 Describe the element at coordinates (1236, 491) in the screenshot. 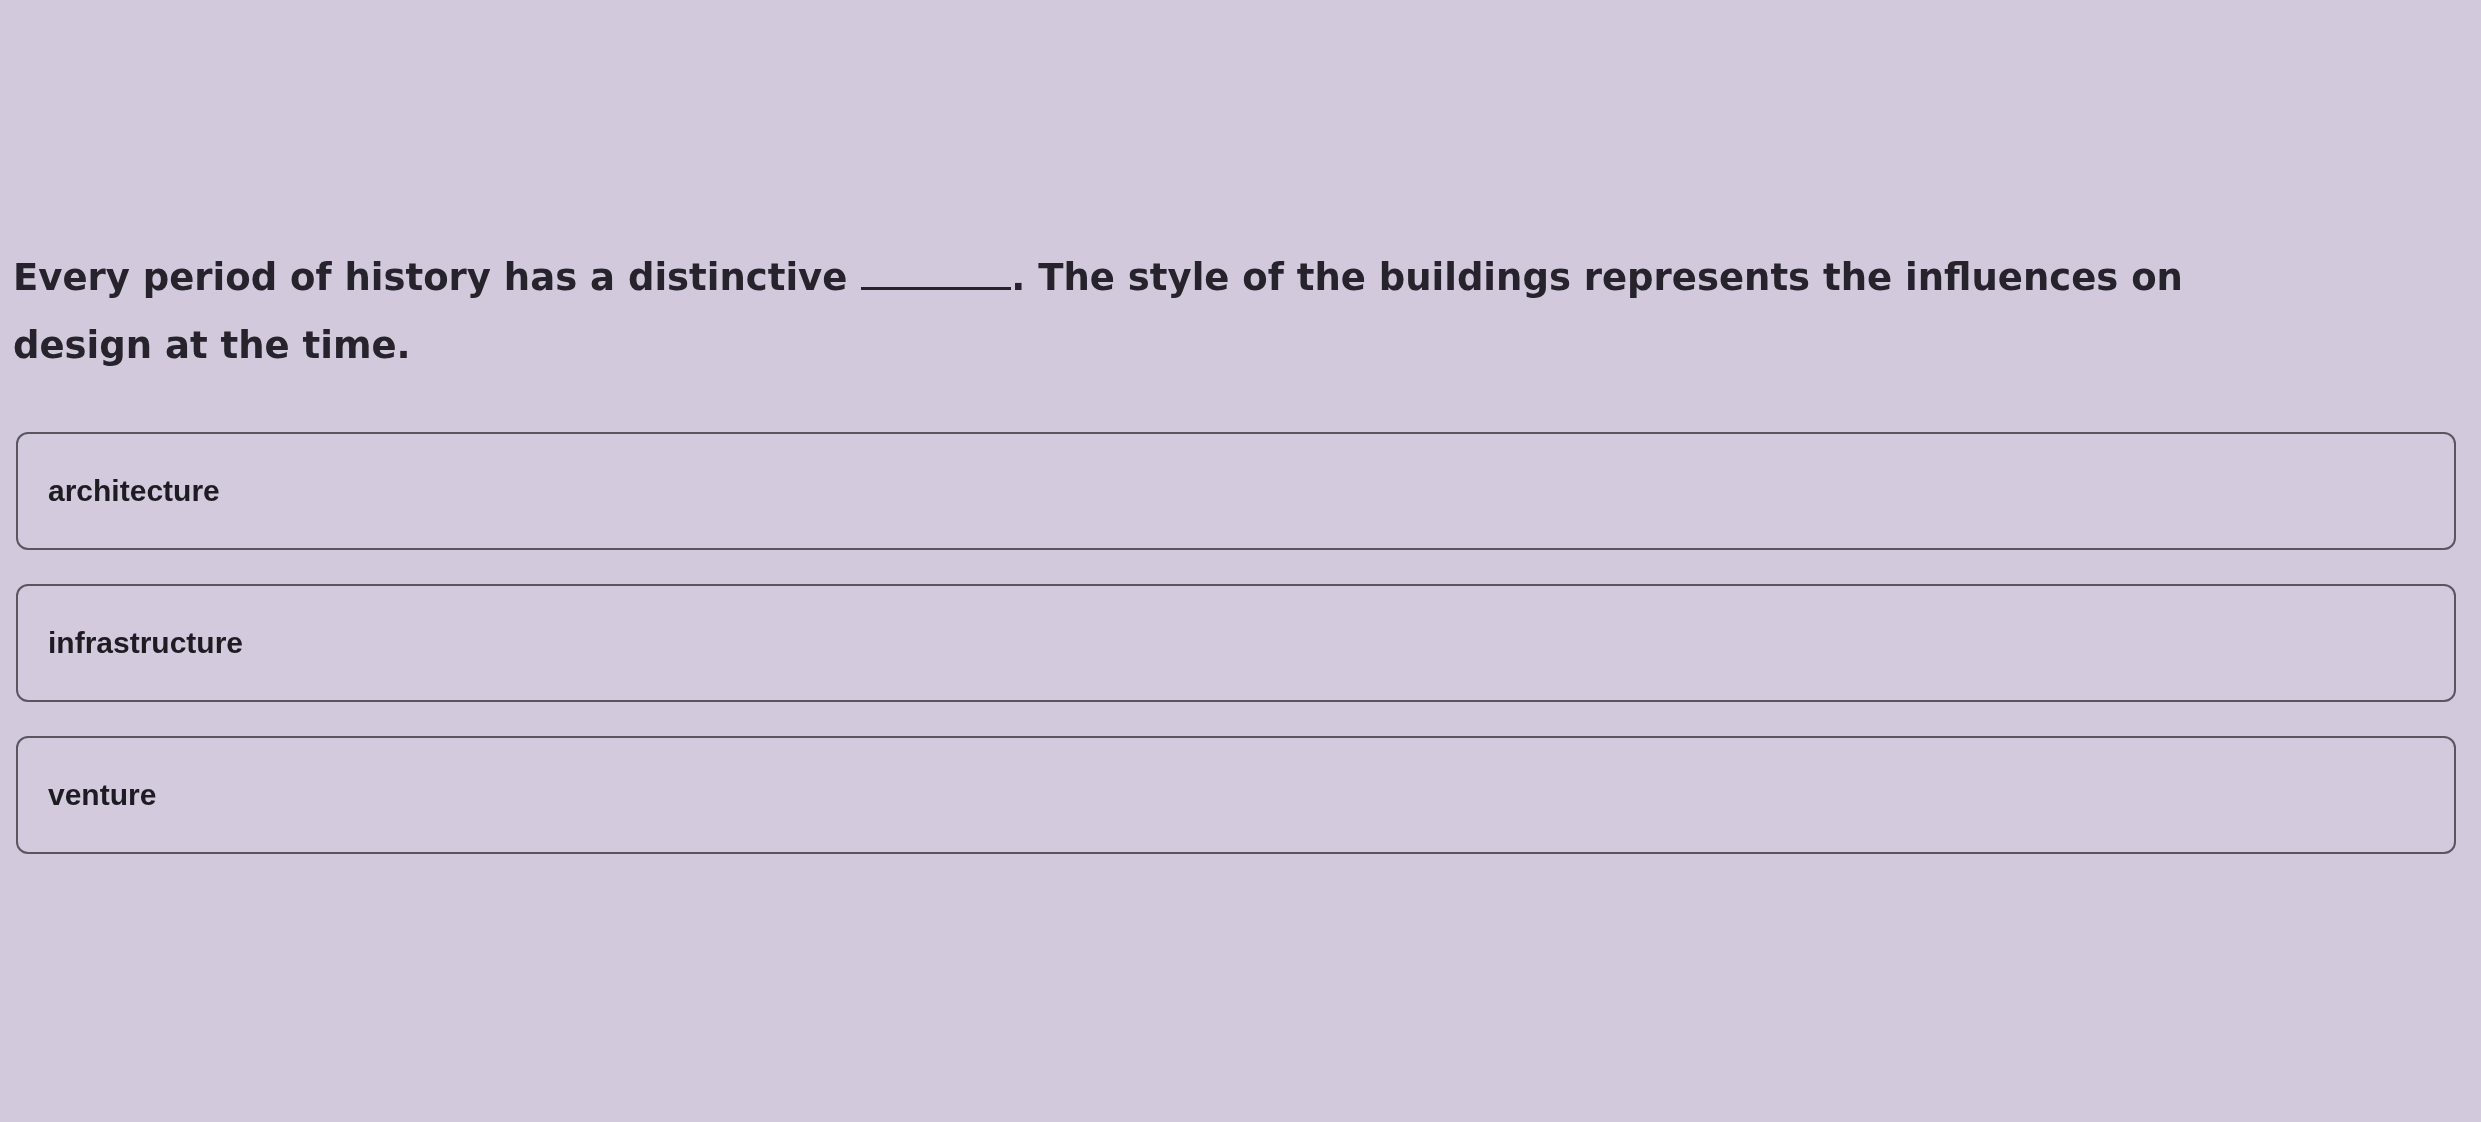

I see `answer-option: architecture` at that location.